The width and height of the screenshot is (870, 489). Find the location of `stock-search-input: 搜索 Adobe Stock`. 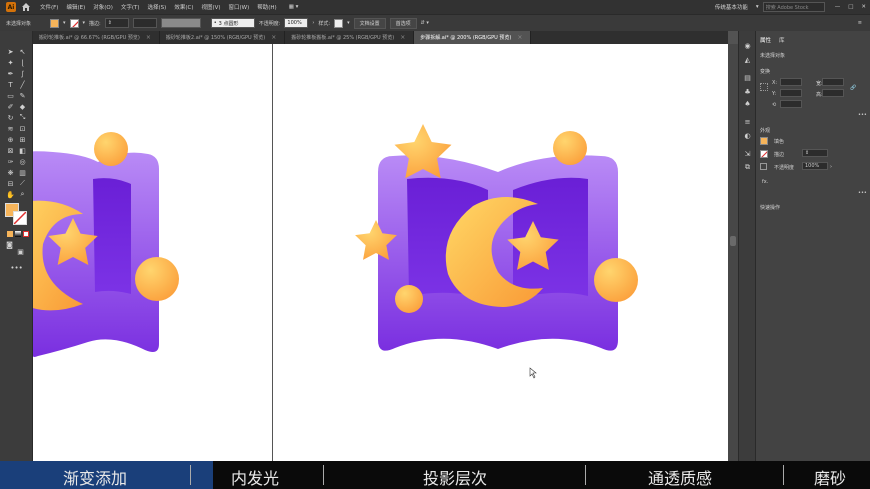

stock-search-input: 搜索 Adobe Stock is located at coordinates (793, 7).